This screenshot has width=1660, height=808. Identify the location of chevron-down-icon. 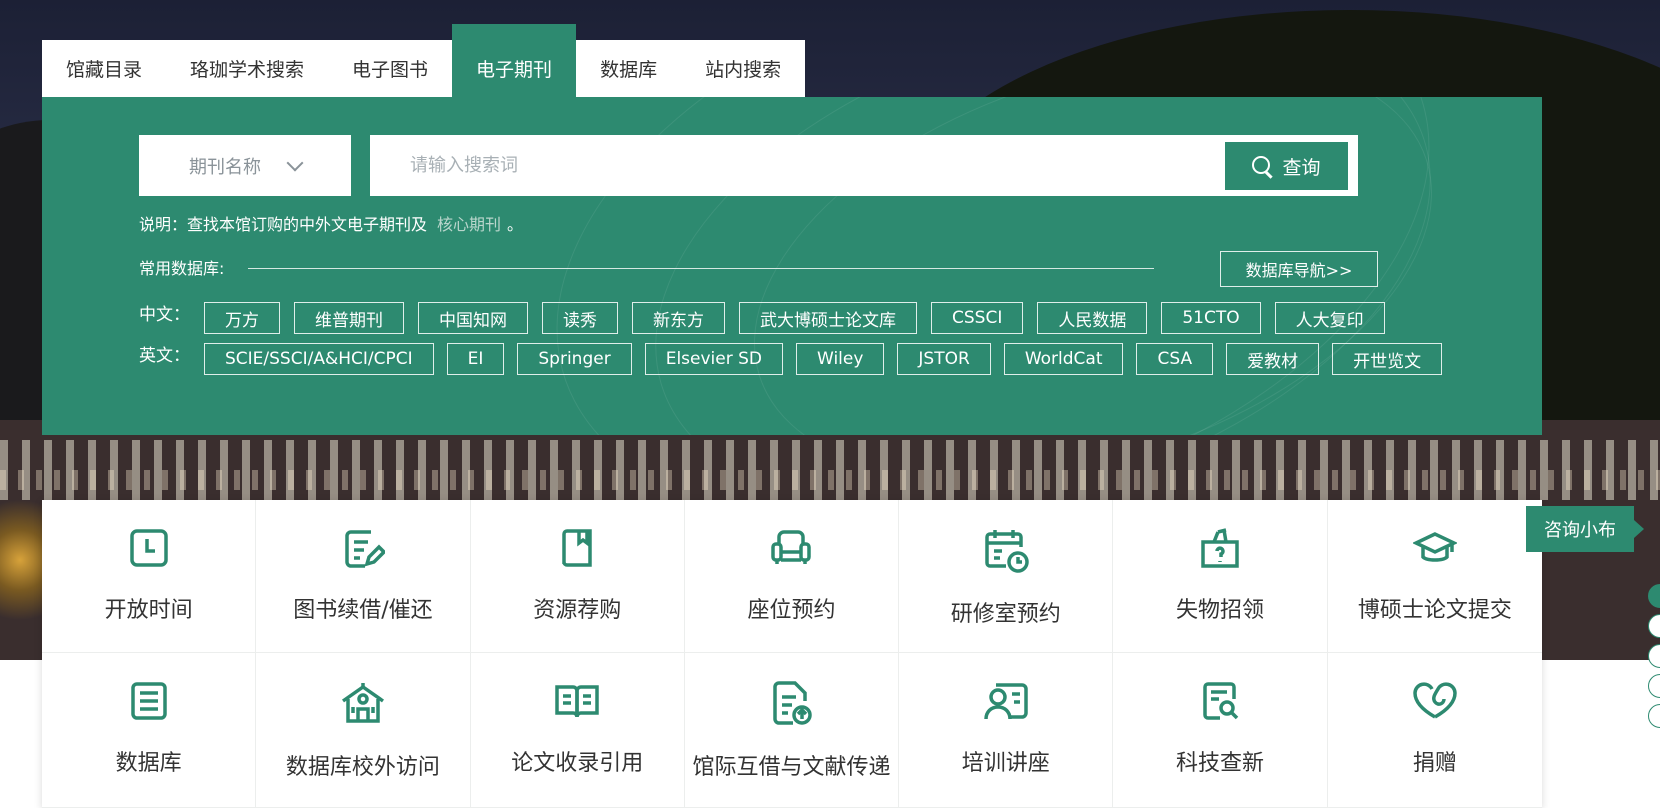
(295, 162).